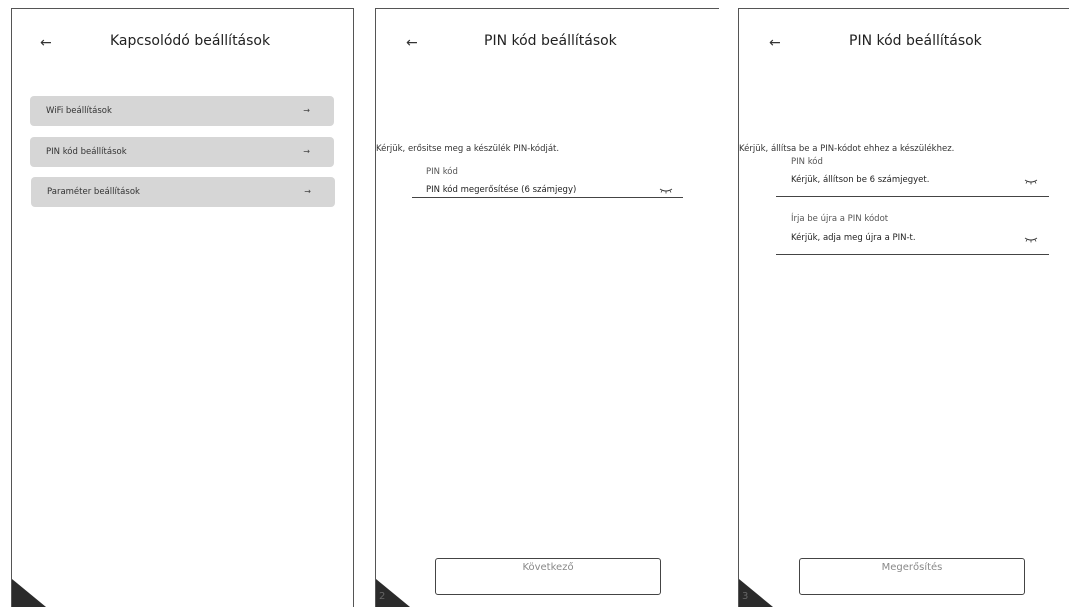 The image size is (1069, 607). I want to click on menu-item-label: Paraméter beállítások, so click(93, 192).